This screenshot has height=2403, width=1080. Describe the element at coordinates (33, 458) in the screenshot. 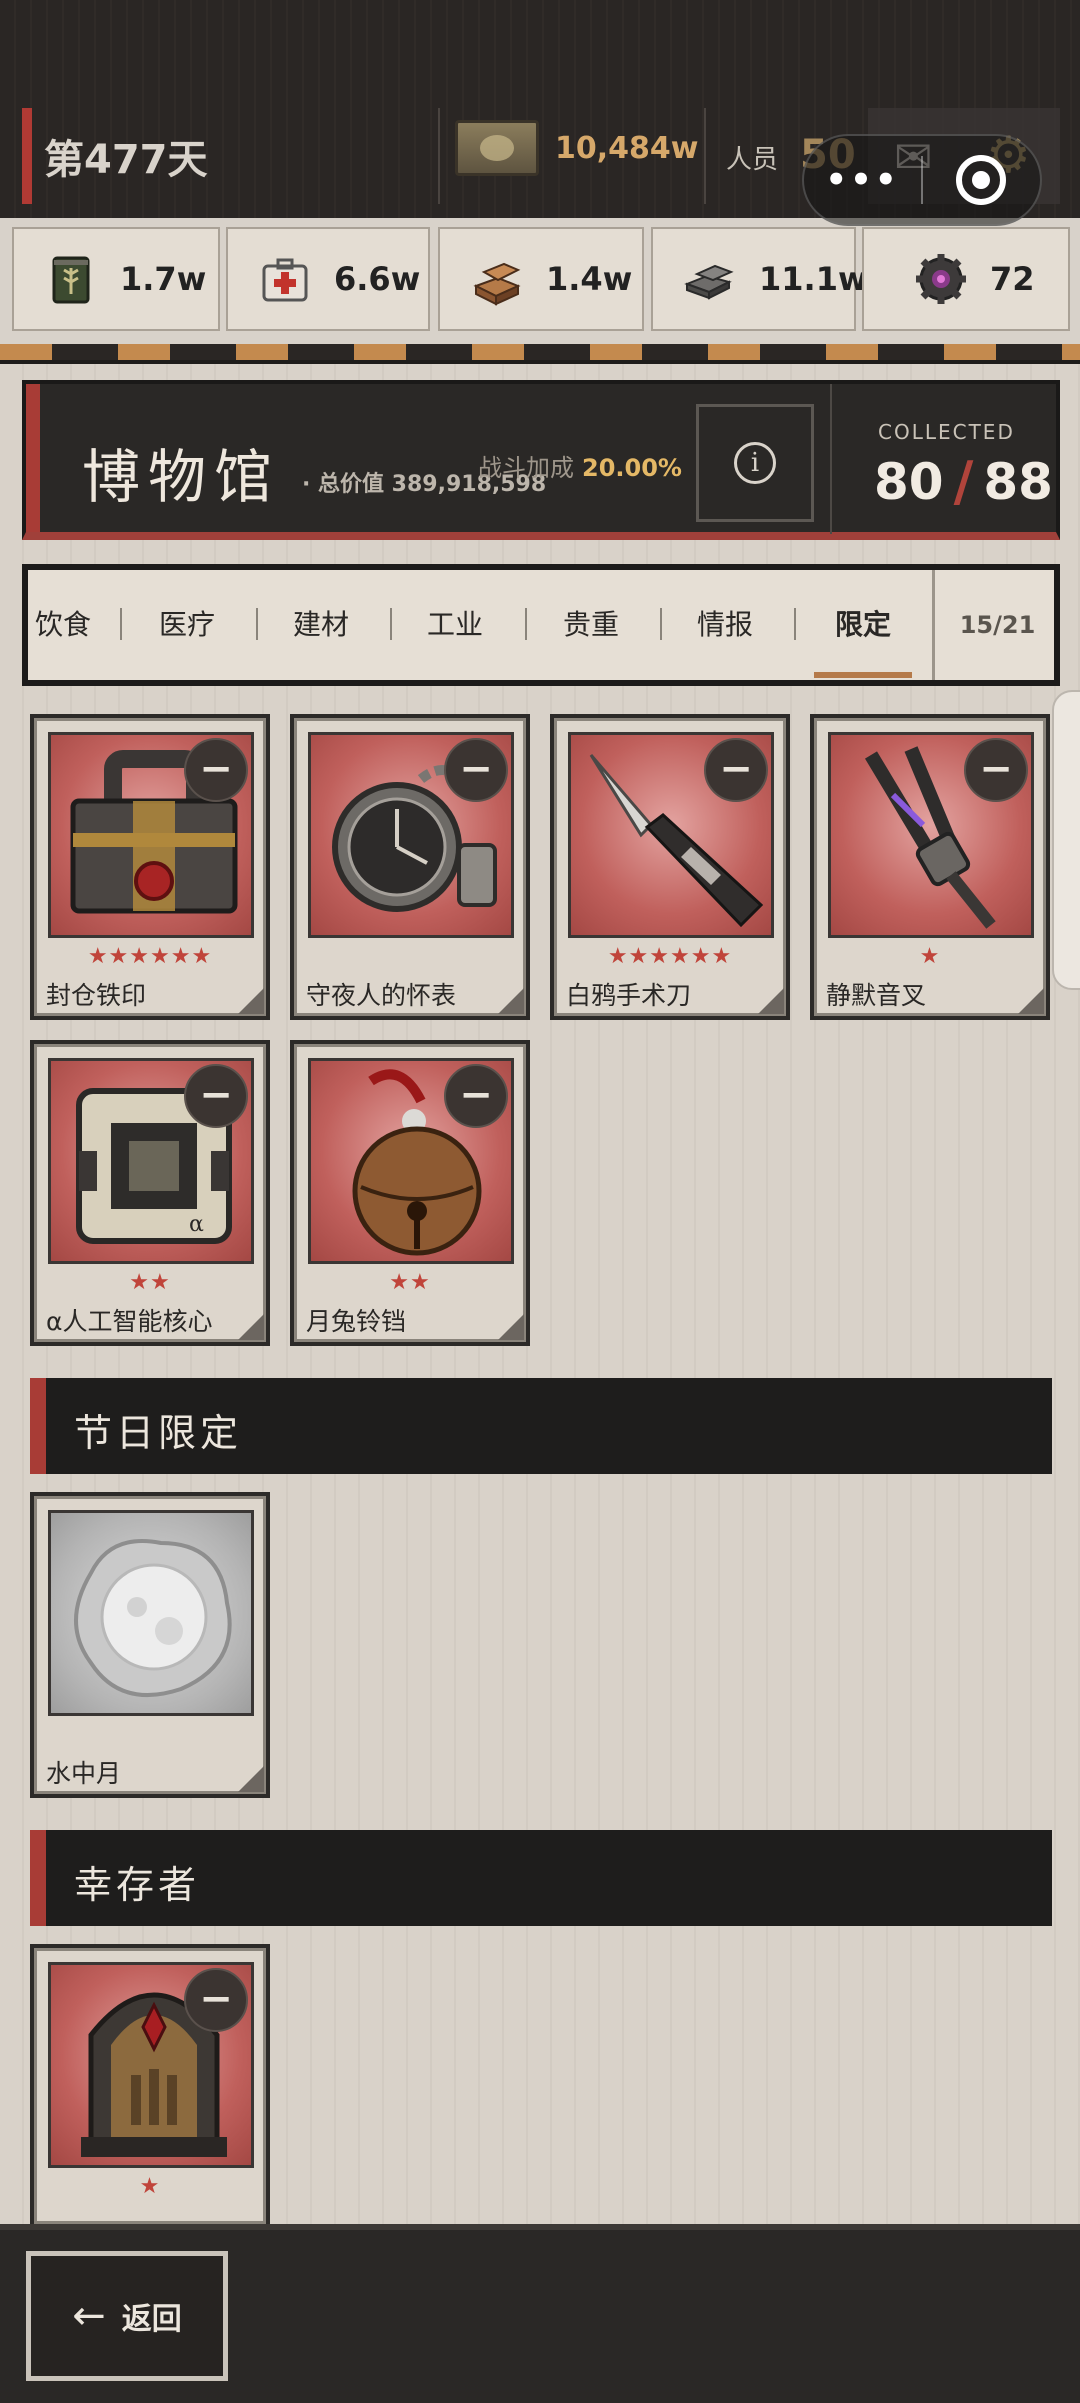

I see `header-accent` at that location.